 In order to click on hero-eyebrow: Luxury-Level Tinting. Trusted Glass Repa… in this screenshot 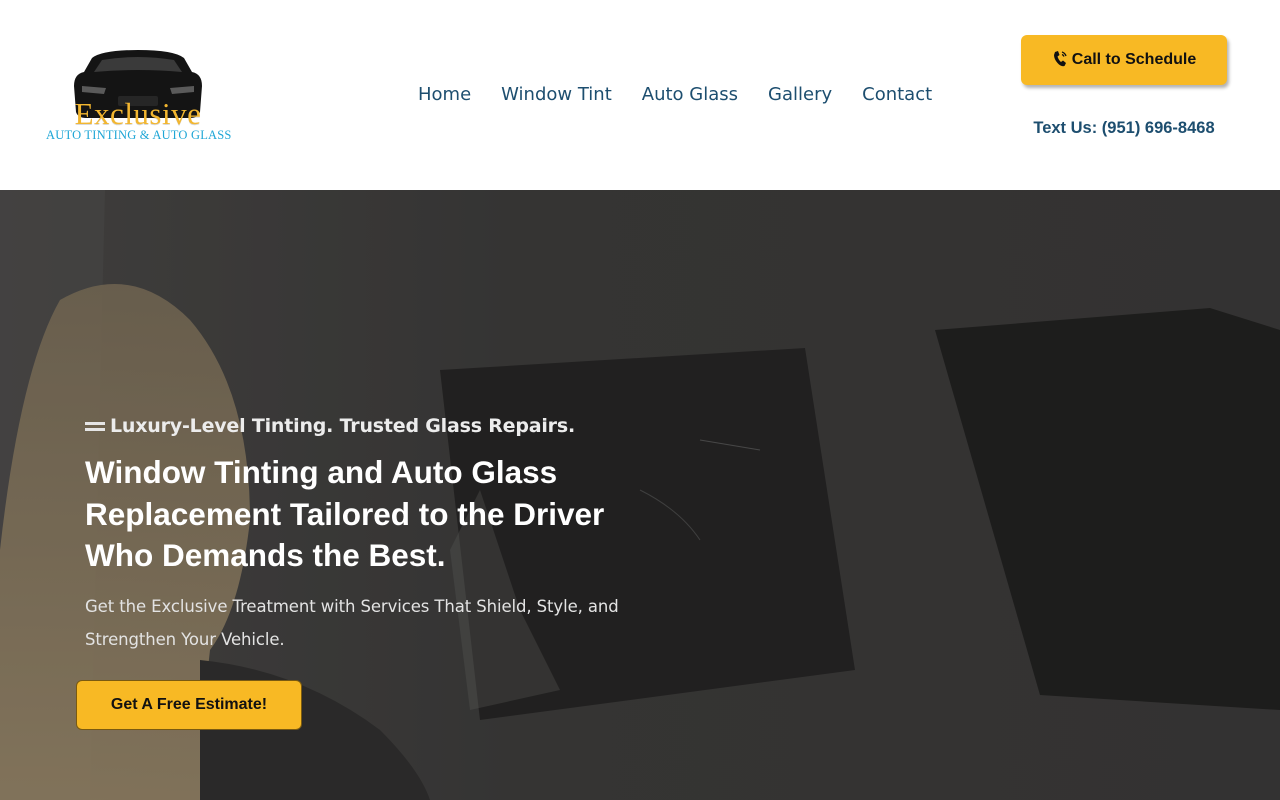, I will do `click(330, 426)`.